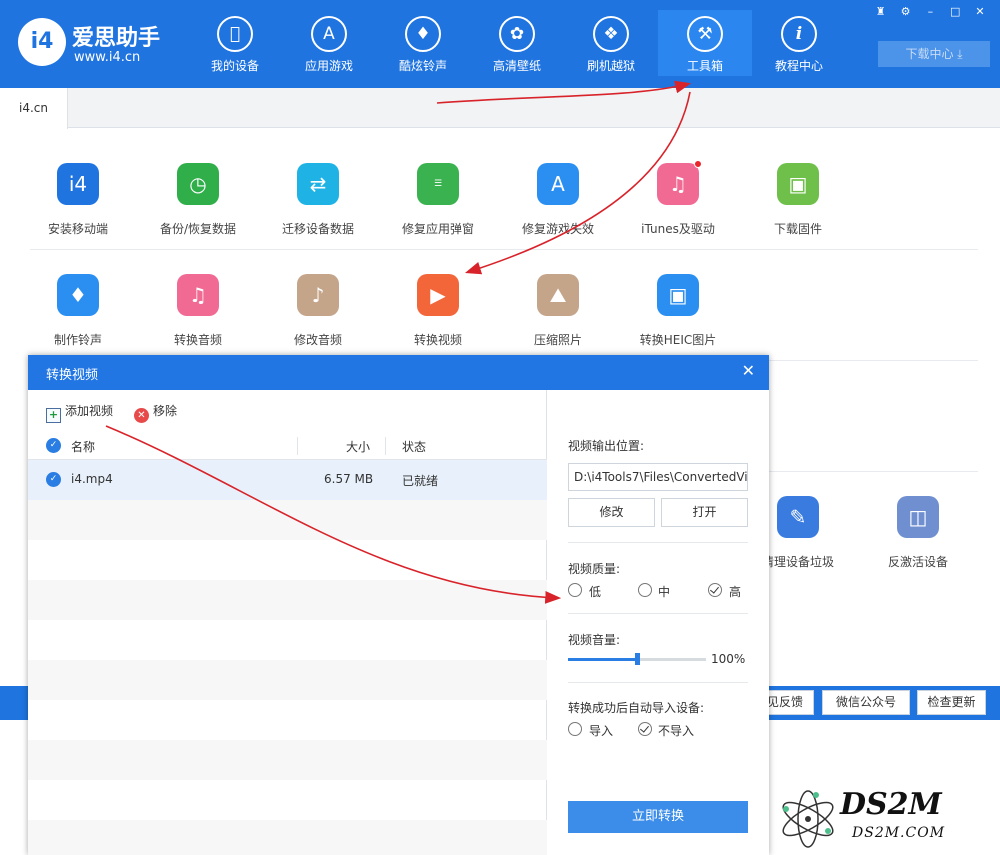 The width and height of the screenshot is (1000, 855). What do you see at coordinates (234, 66) in the screenshot?
I see `nav-label: 我的设备` at bounding box center [234, 66].